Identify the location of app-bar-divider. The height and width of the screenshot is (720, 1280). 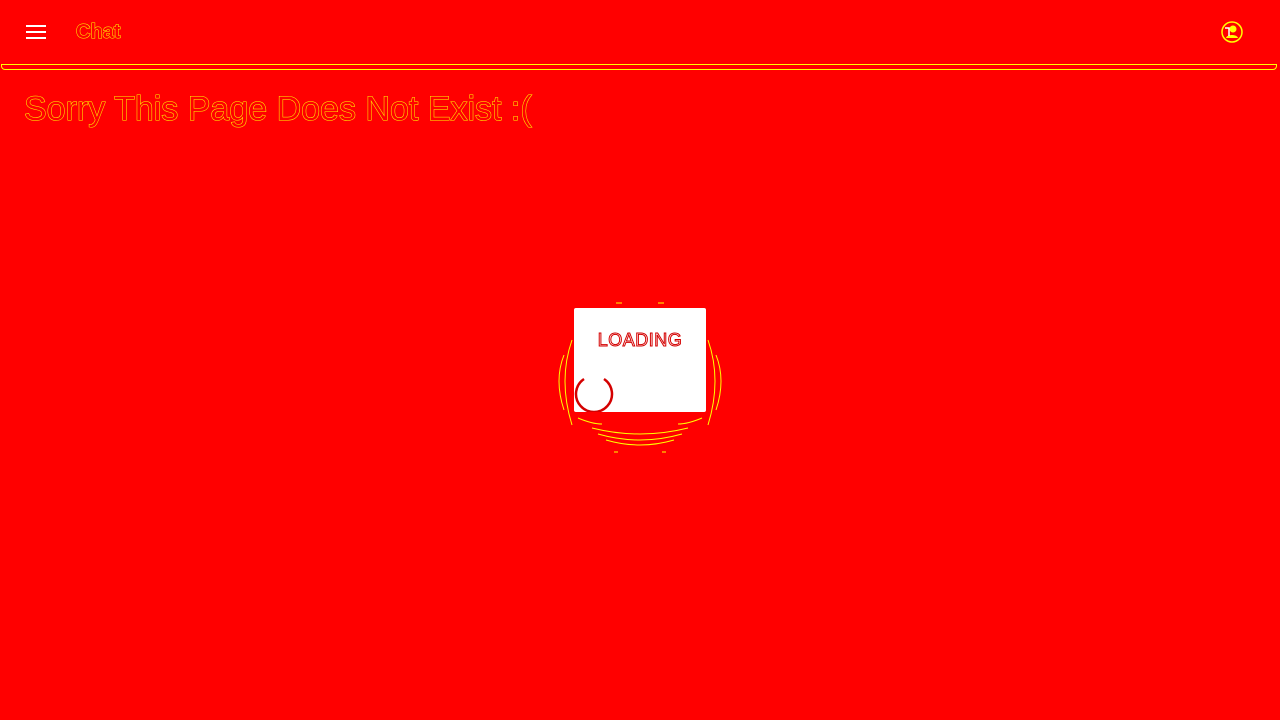
(639, 67).